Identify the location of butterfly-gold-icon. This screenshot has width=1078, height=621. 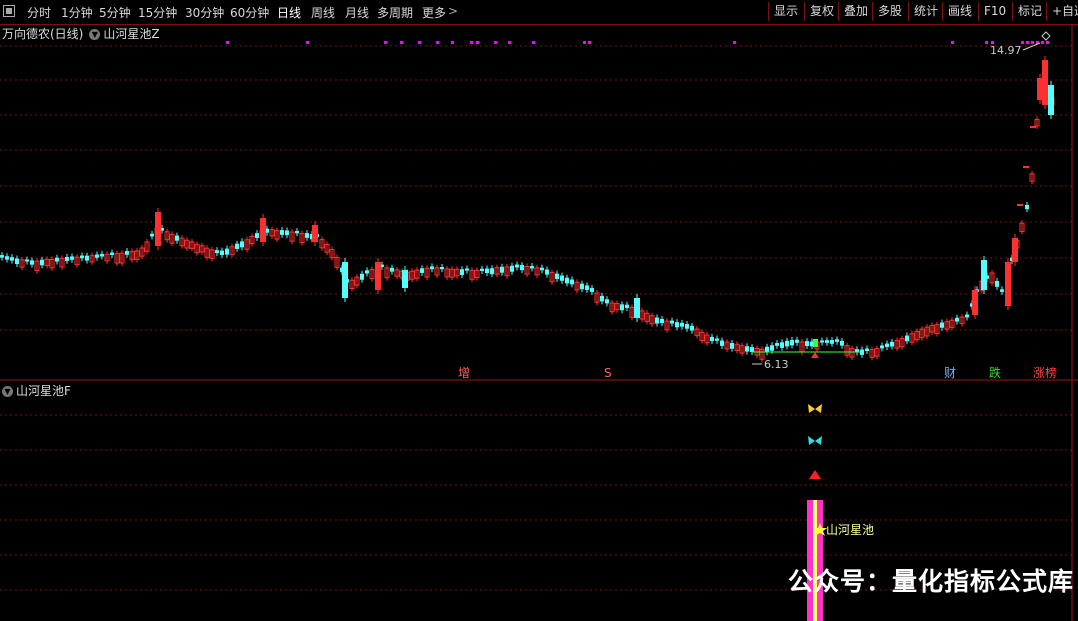
(815, 408).